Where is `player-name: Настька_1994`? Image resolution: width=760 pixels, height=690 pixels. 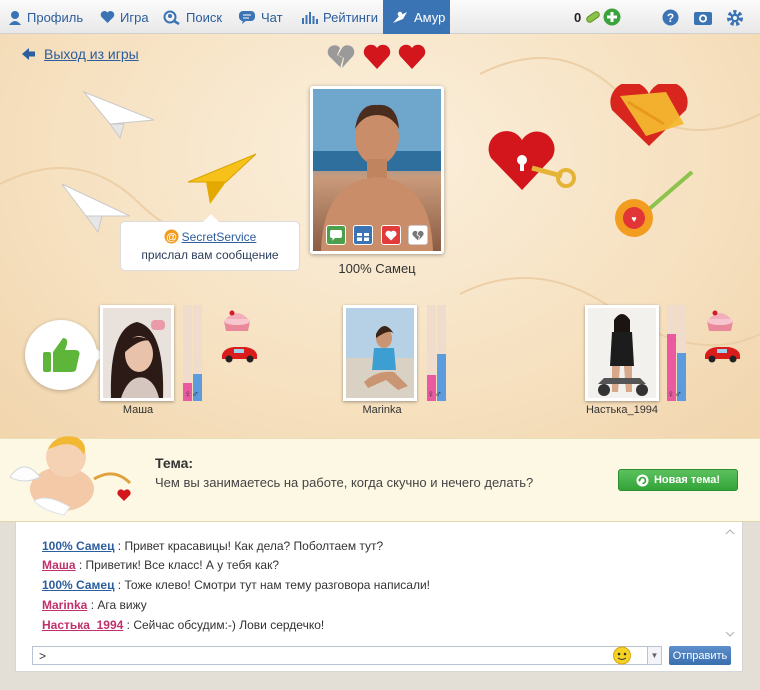
player-name: Настька_1994 is located at coordinates (622, 410).